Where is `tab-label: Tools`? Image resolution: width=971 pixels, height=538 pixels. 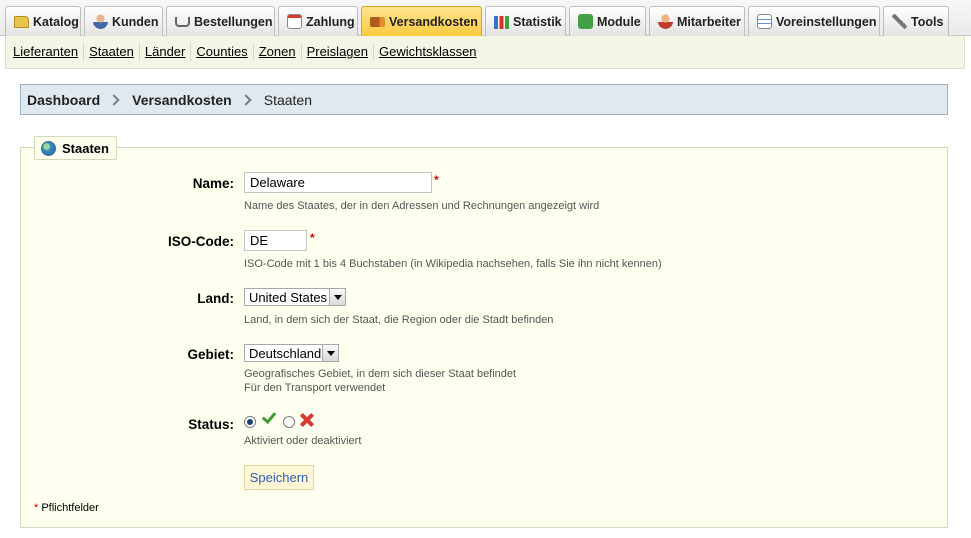 tab-label: Tools is located at coordinates (927, 21).